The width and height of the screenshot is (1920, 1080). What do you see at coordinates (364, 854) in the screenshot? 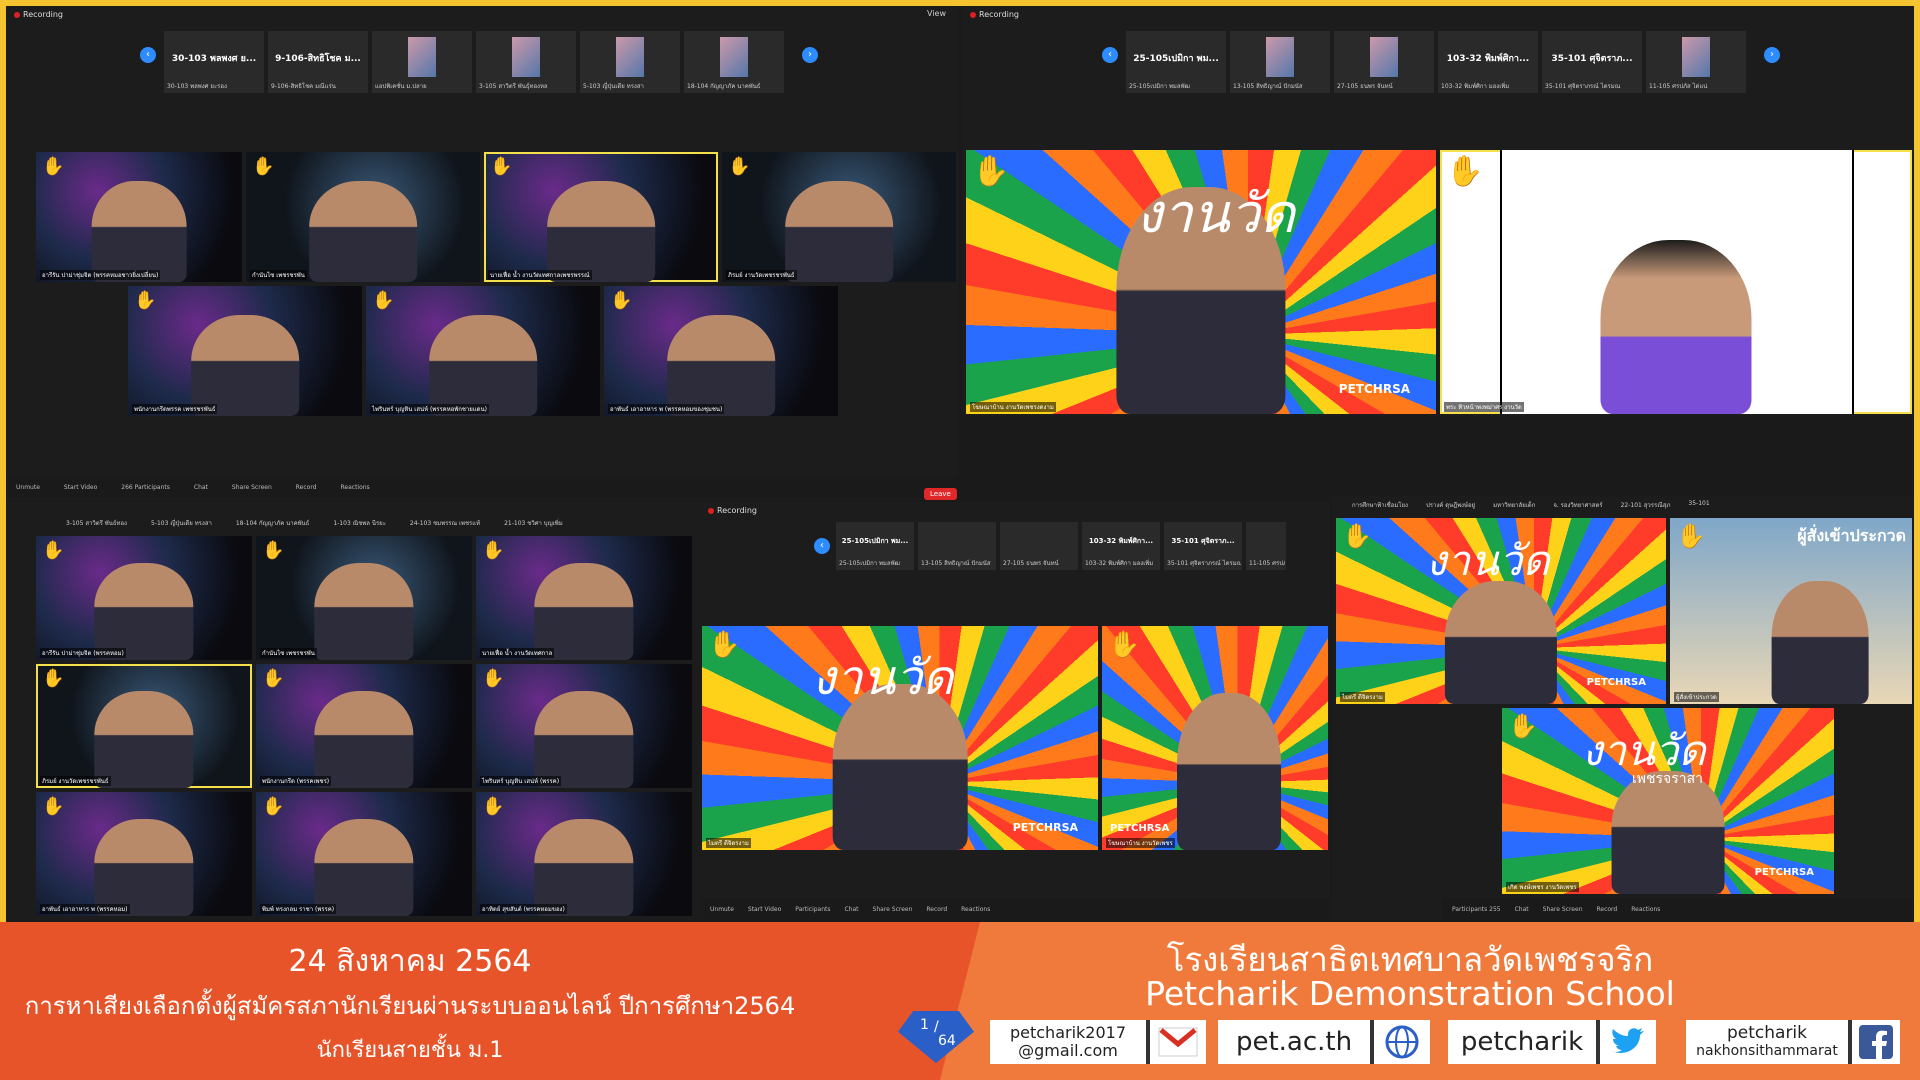
I see `video-tile: ✋ พิมพ์ ทรงกลม ราชา (พรรค)` at bounding box center [364, 854].